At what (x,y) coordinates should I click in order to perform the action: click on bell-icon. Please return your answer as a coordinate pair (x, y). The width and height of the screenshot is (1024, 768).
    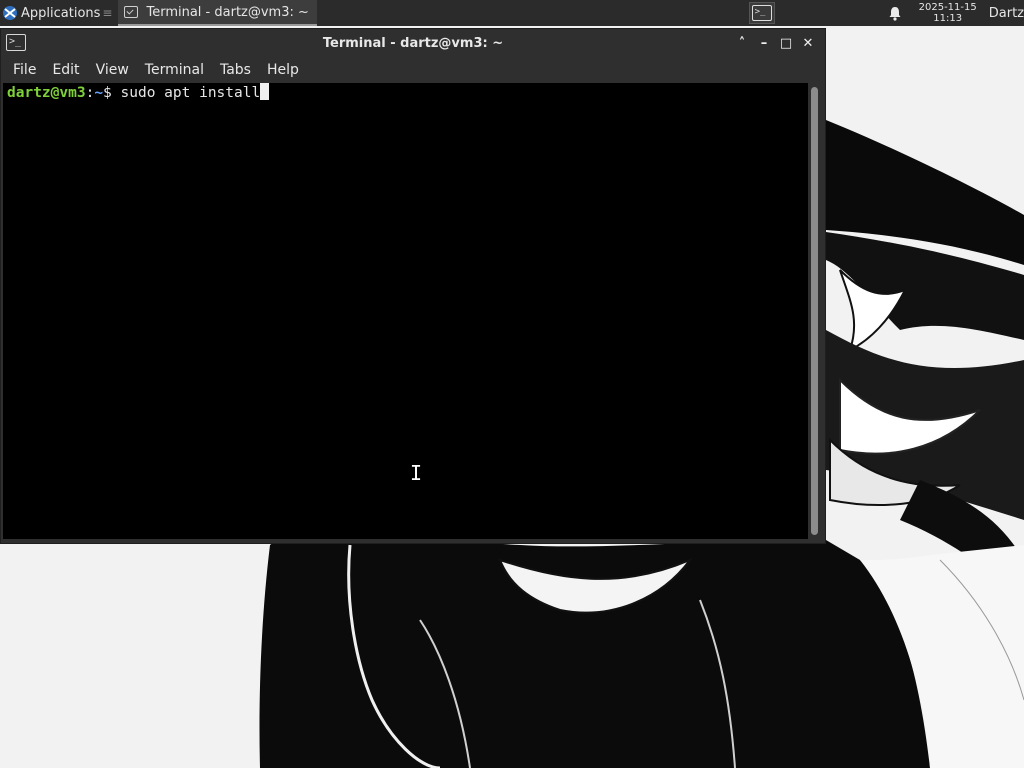
    Looking at the image, I should click on (895, 13).